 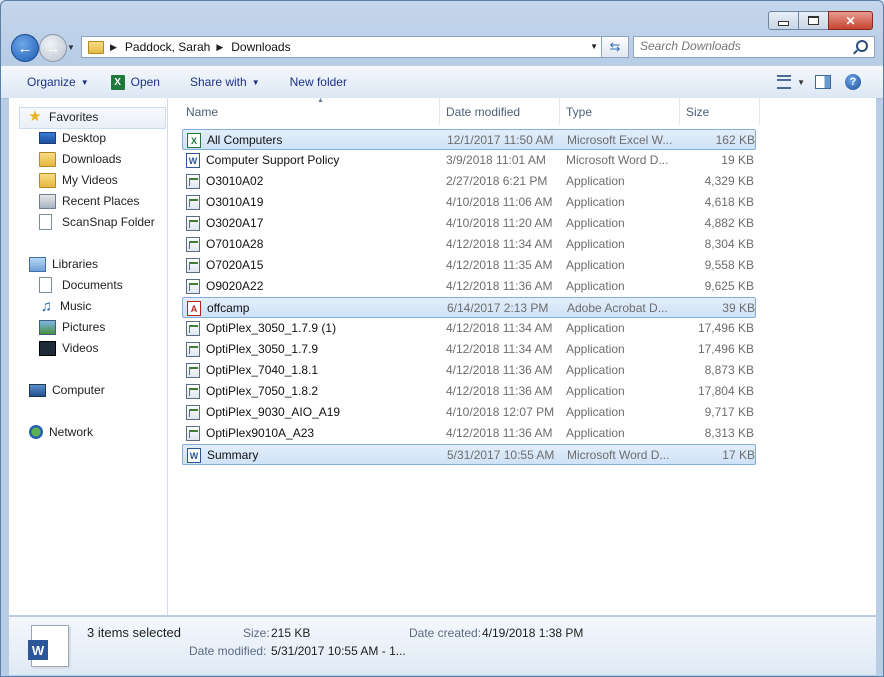 I want to click on file-name: O3020A17, so click(x=235, y=223).